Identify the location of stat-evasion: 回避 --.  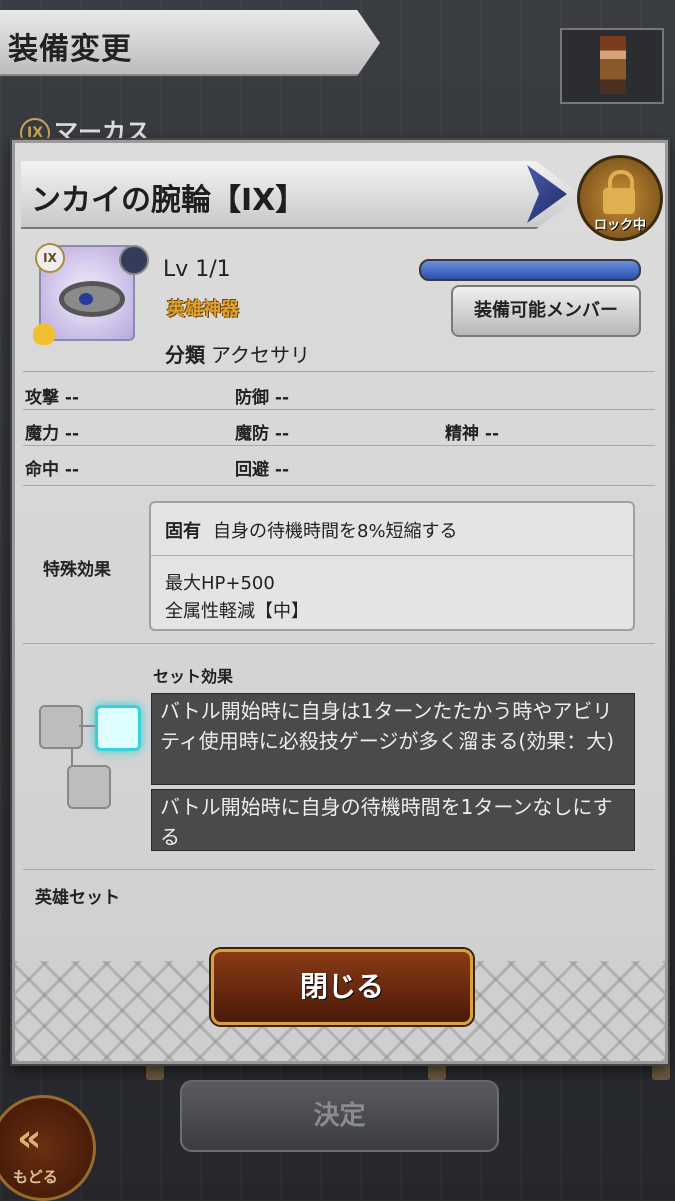
(262, 470).